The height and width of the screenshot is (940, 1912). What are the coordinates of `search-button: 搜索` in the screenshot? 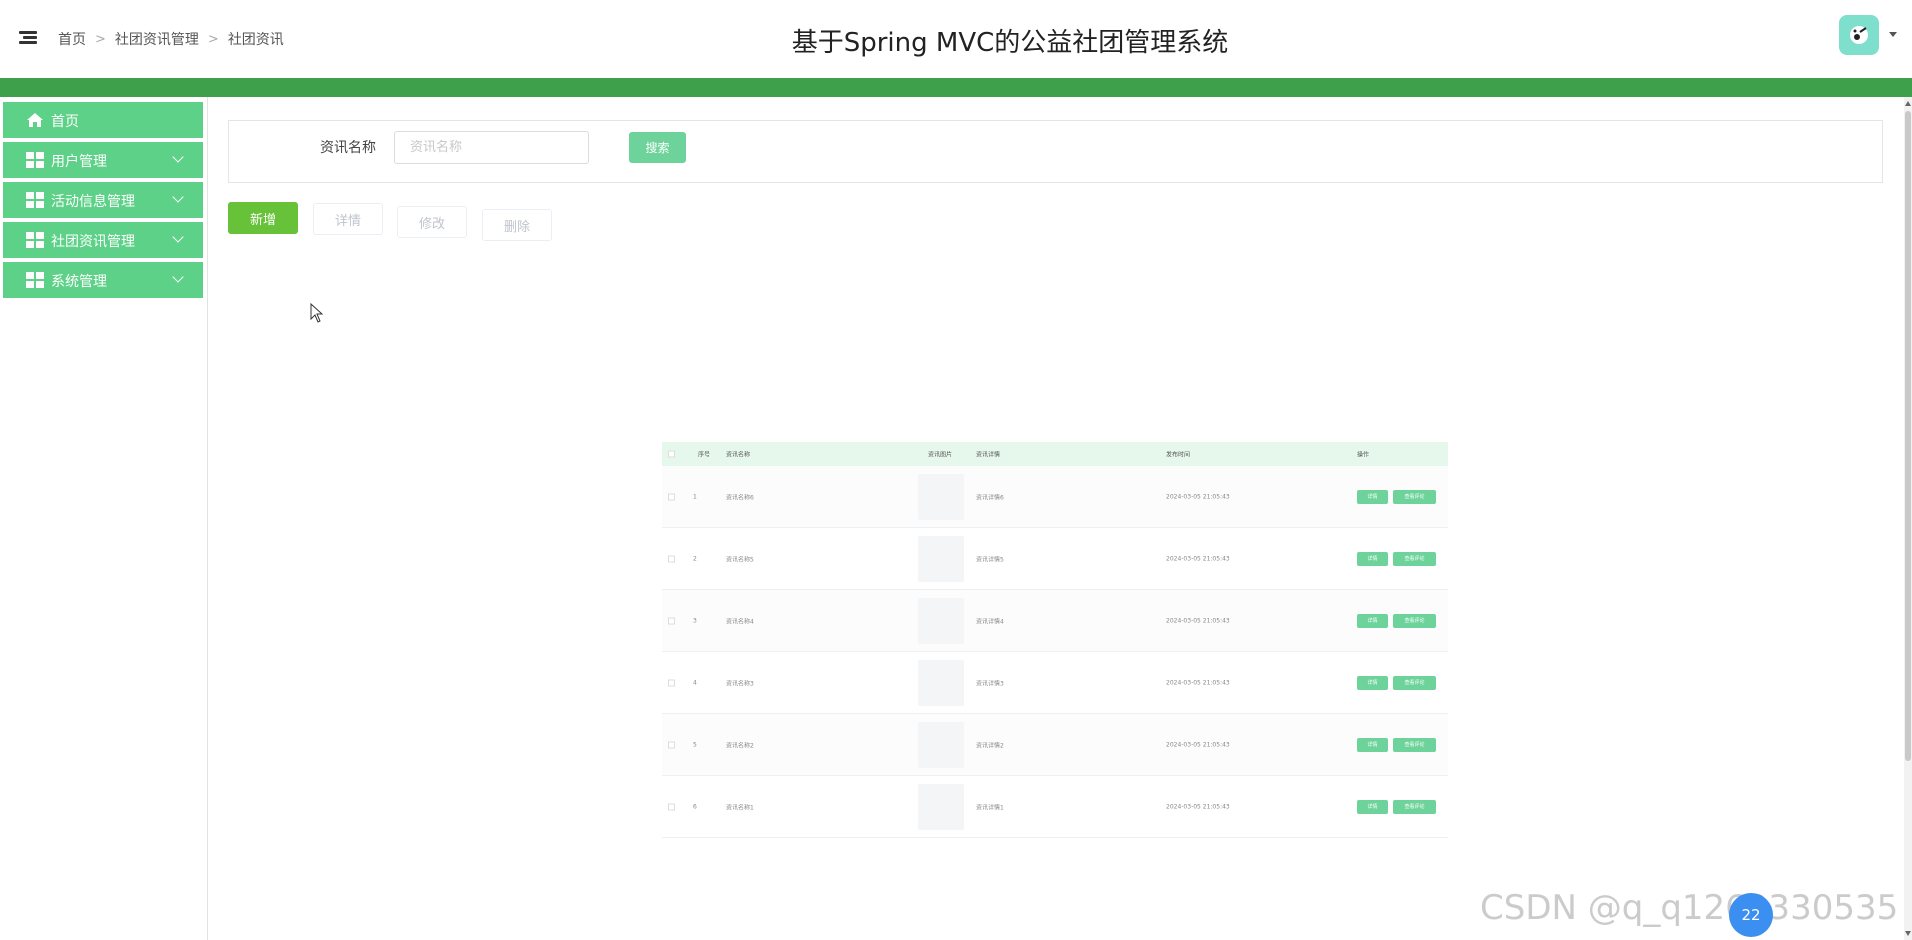 It's located at (657, 147).